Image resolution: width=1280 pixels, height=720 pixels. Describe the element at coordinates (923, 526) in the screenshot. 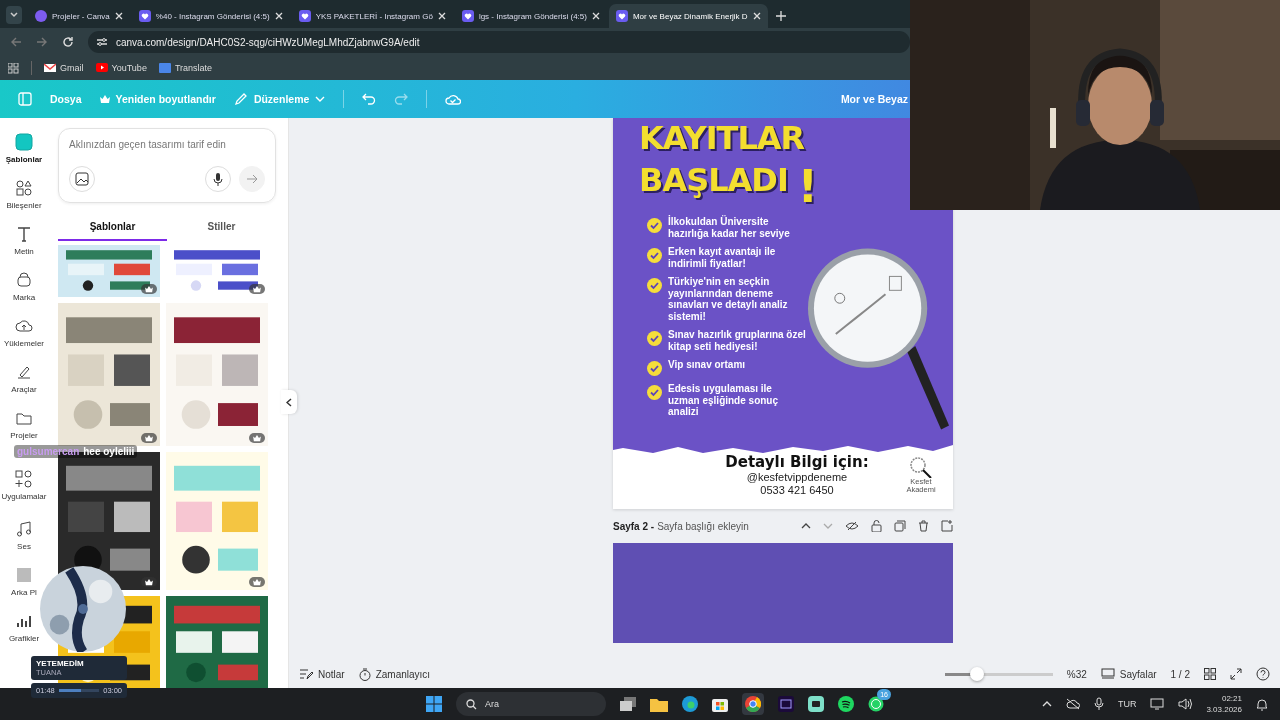

I see `delete-icon` at that location.